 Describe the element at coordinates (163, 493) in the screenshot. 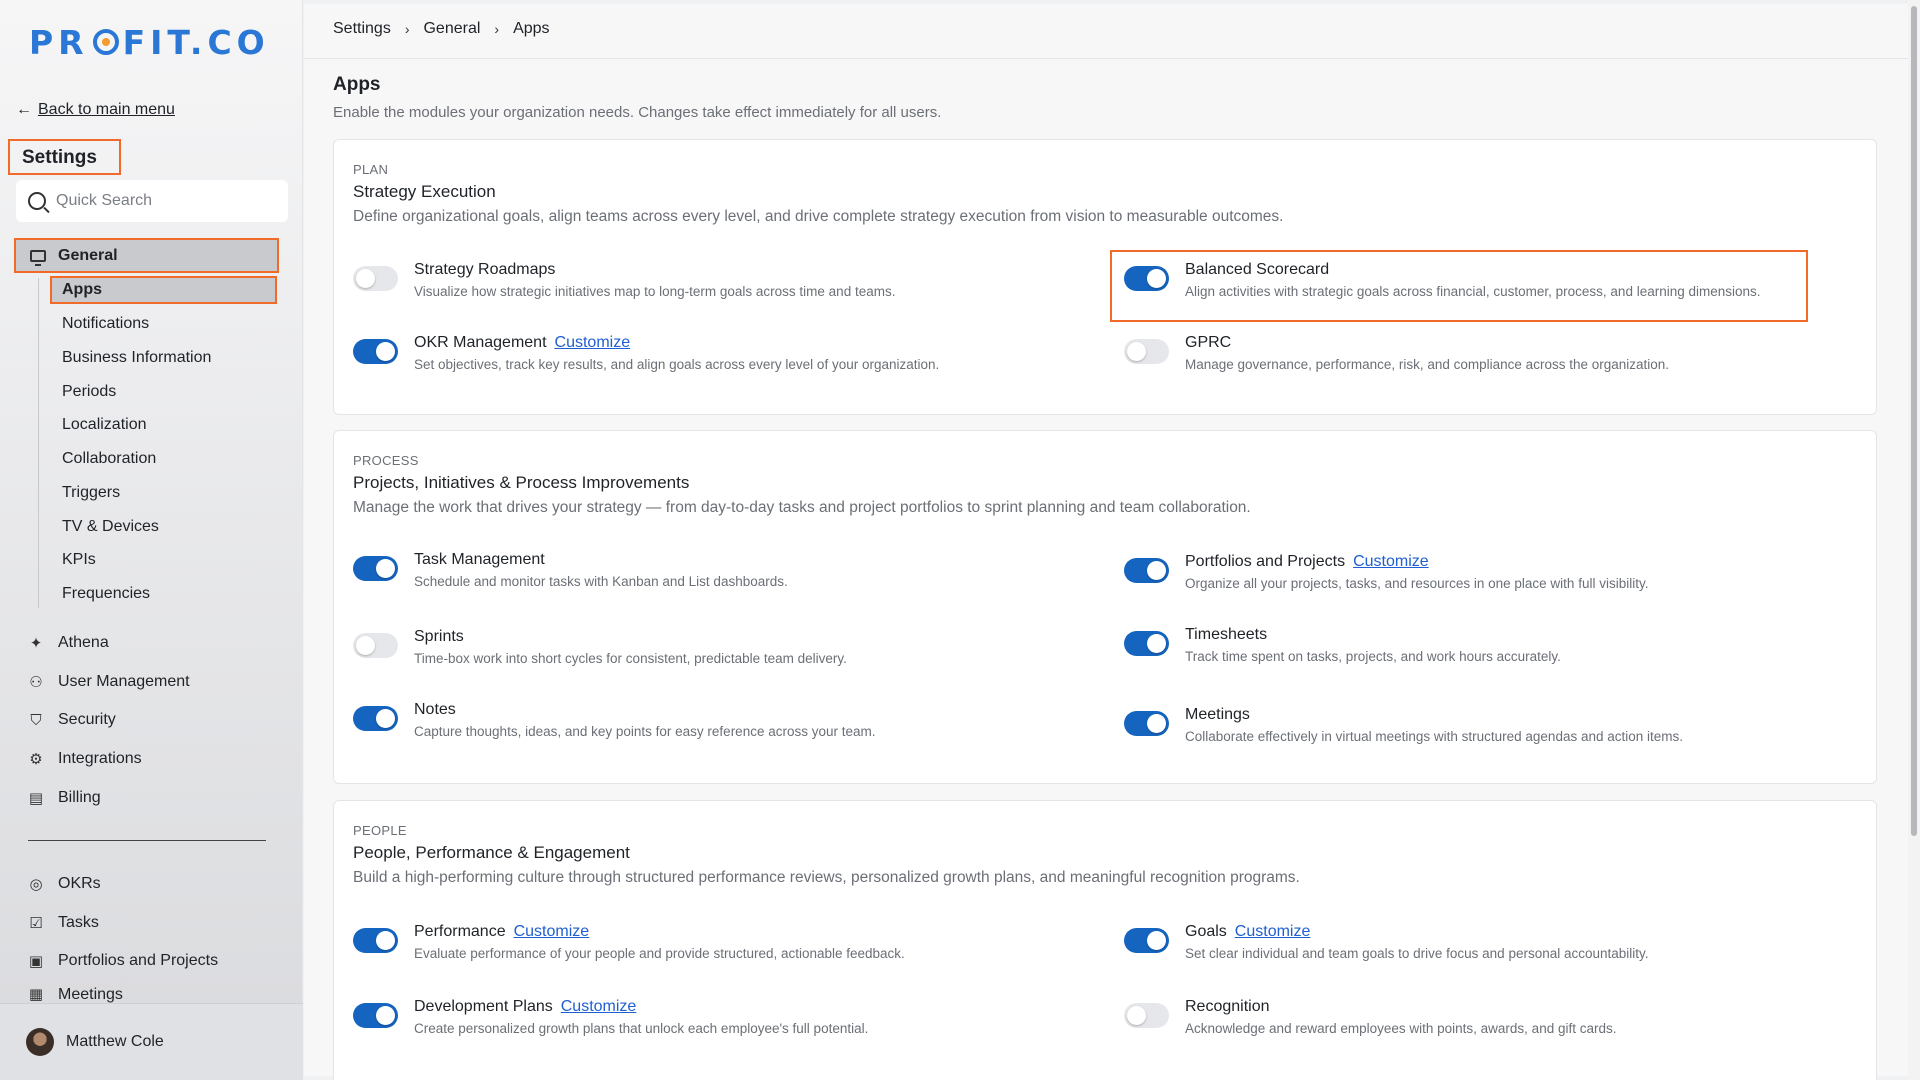

I see `subnav-item-triggers: Triggers` at that location.